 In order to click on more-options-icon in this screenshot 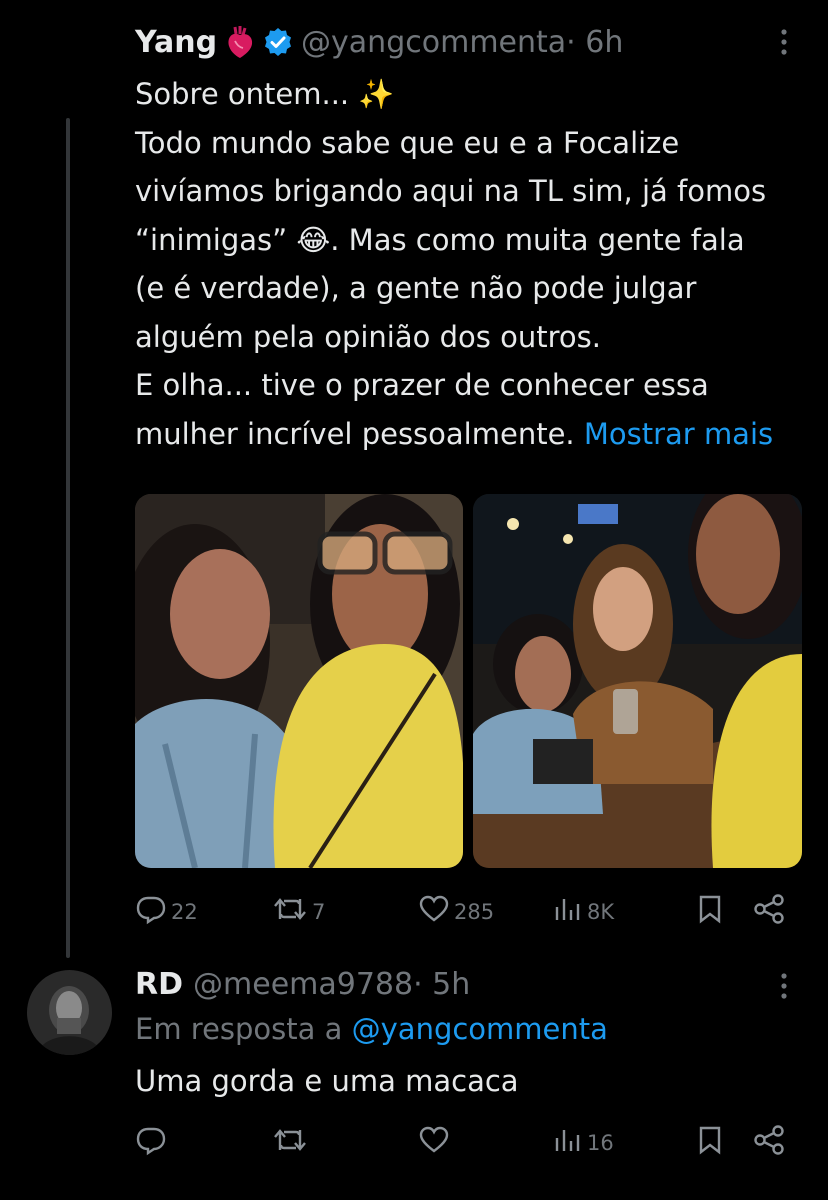, I will do `click(784, 42)`.